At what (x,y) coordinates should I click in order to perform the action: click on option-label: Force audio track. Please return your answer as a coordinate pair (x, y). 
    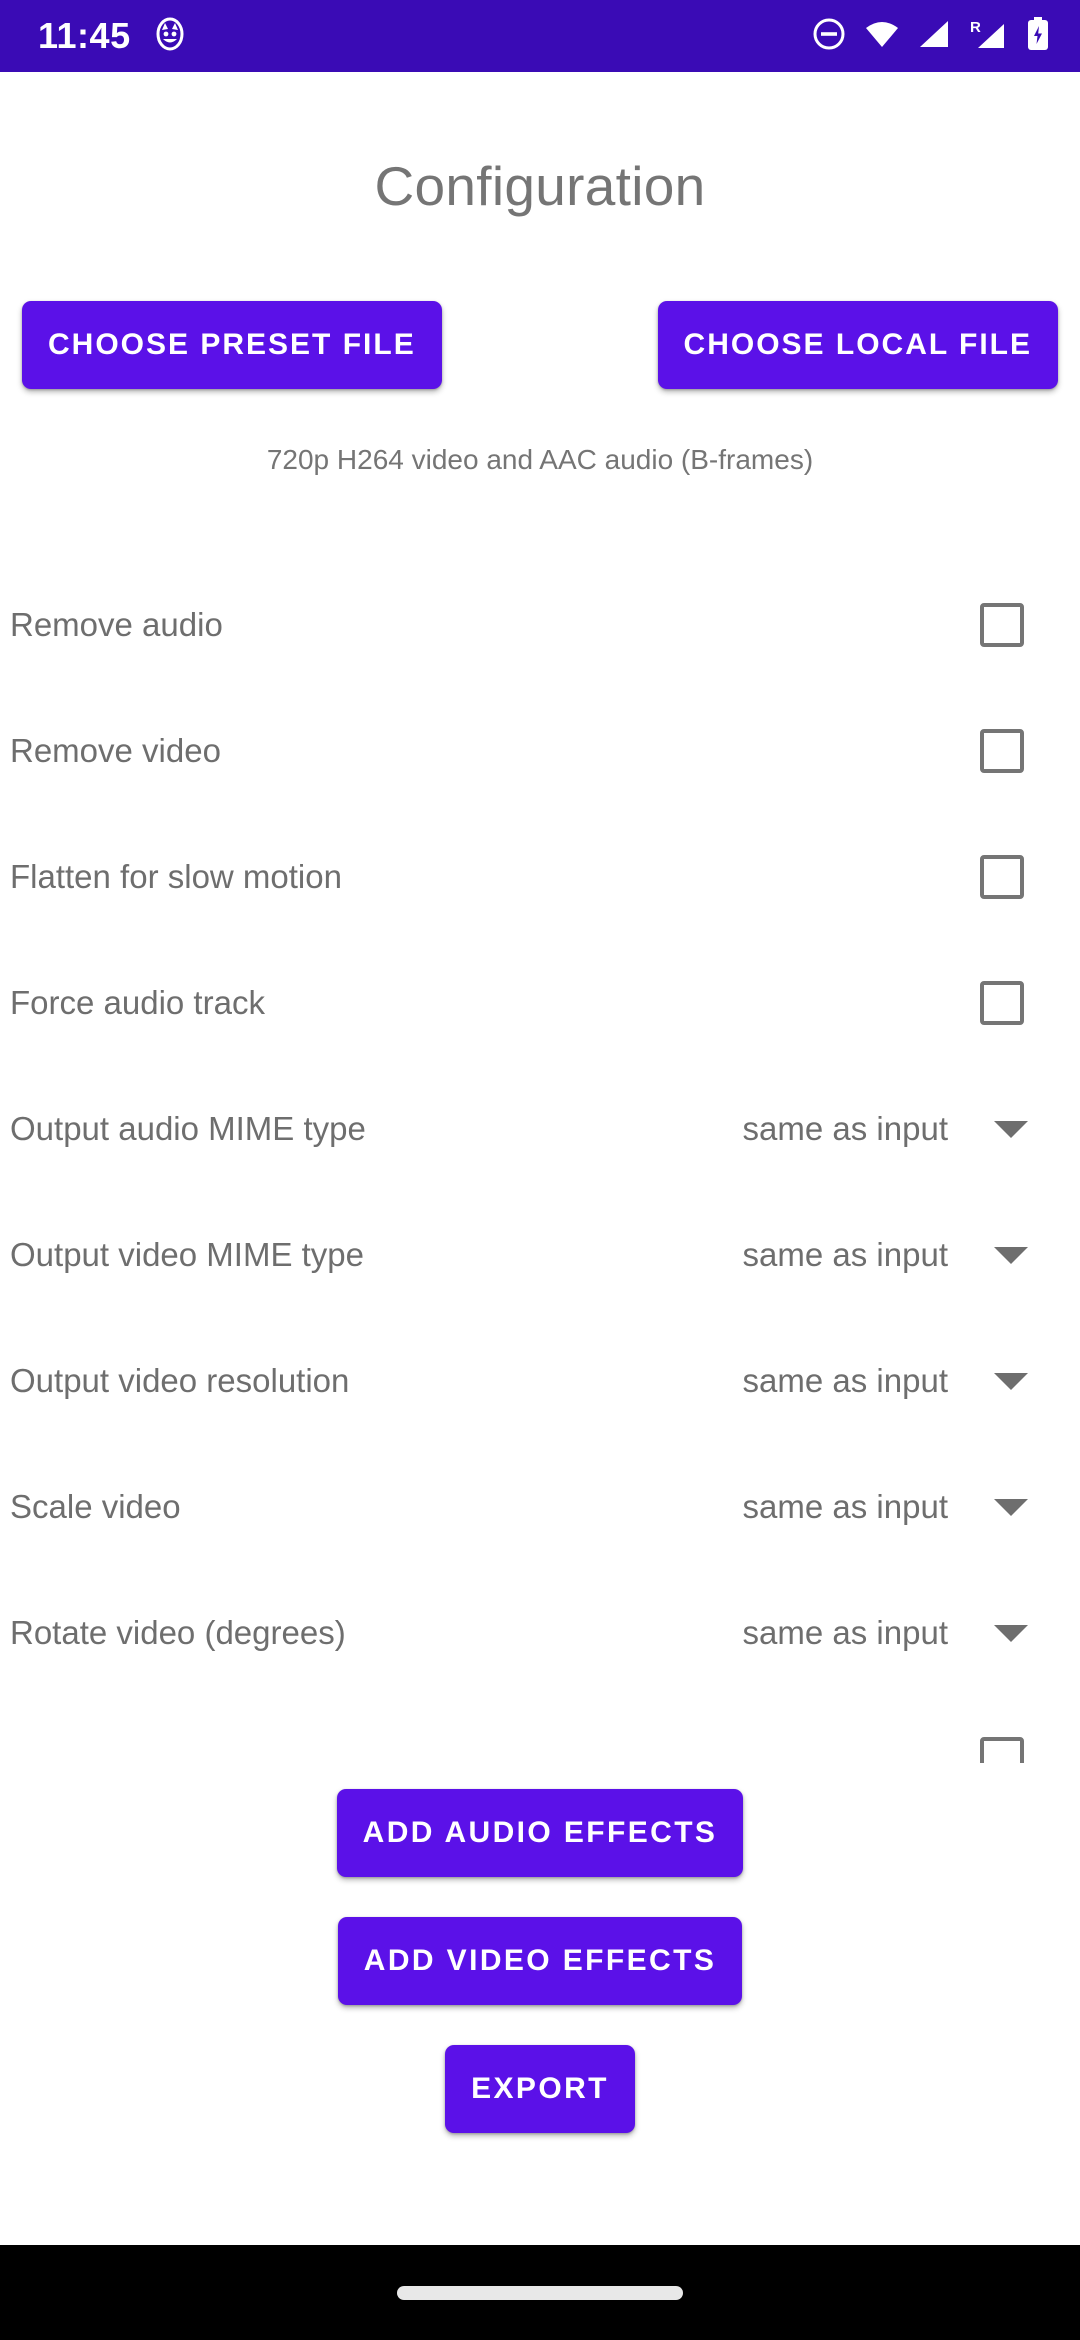
    Looking at the image, I should click on (137, 1002).